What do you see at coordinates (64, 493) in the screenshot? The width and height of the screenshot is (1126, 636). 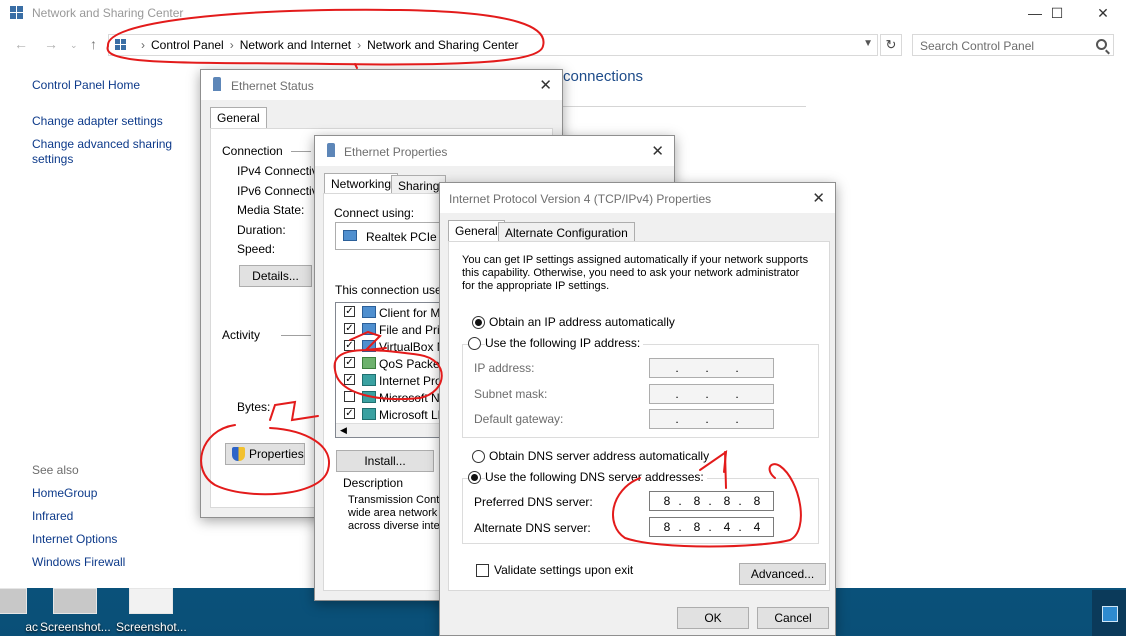 I see `sidebar-item-homegroup: HomeGroup` at bounding box center [64, 493].